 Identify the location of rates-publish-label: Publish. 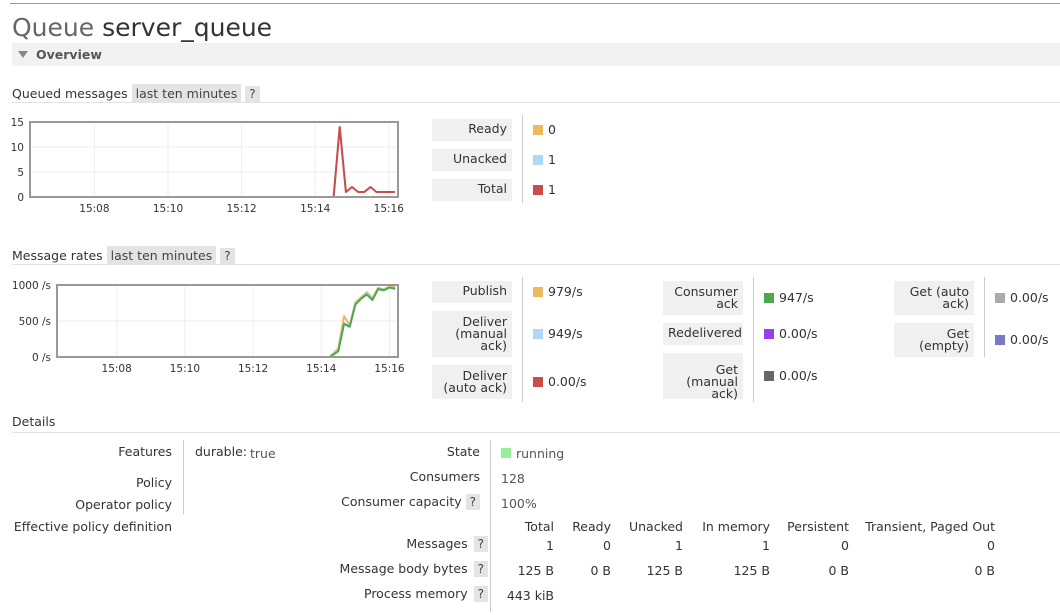
(472, 292).